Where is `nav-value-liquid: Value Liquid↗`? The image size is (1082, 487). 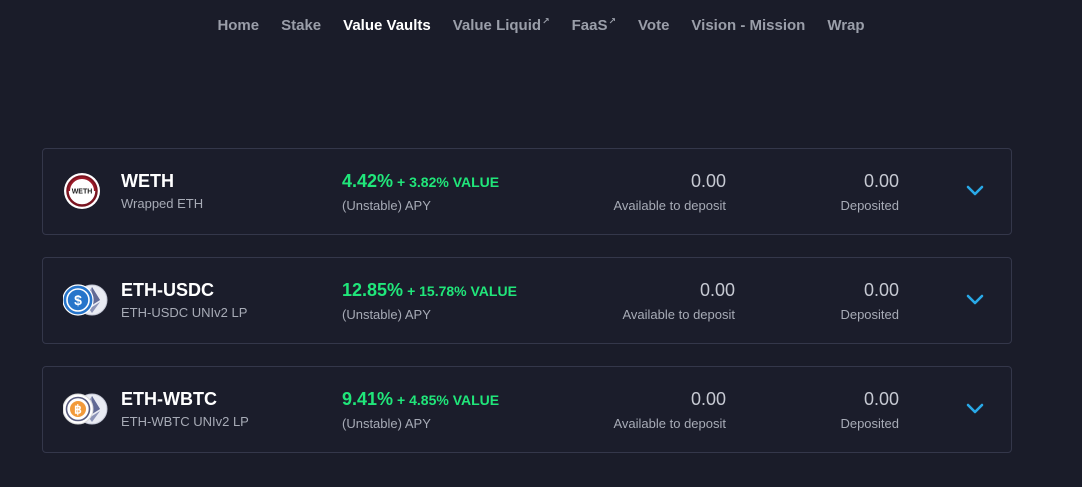 nav-value-liquid: Value Liquid↗ is located at coordinates (501, 25).